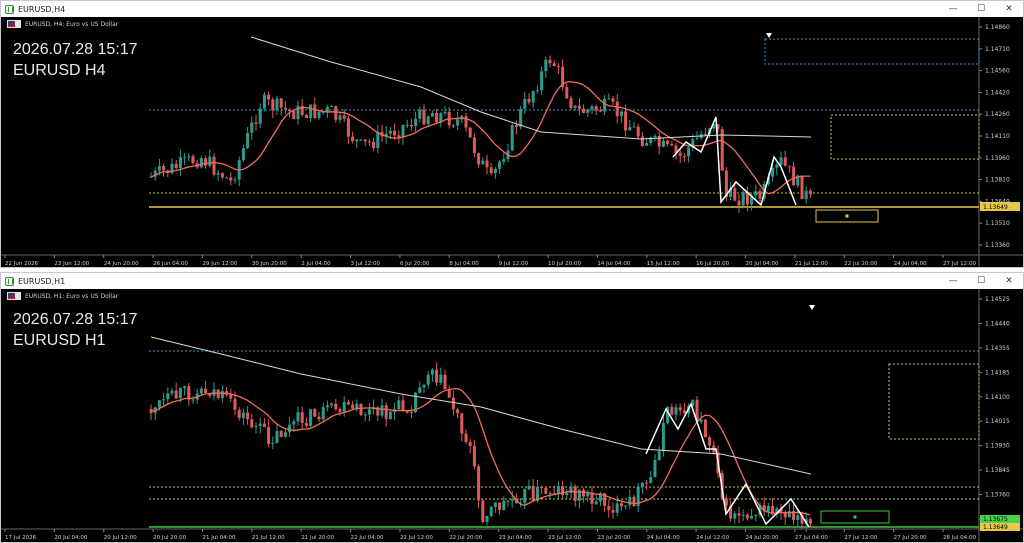 This screenshot has width=1024, height=543. Describe the element at coordinates (997, 245) in the screenshot. I see `price-tick-label: 1.13360` at that location.